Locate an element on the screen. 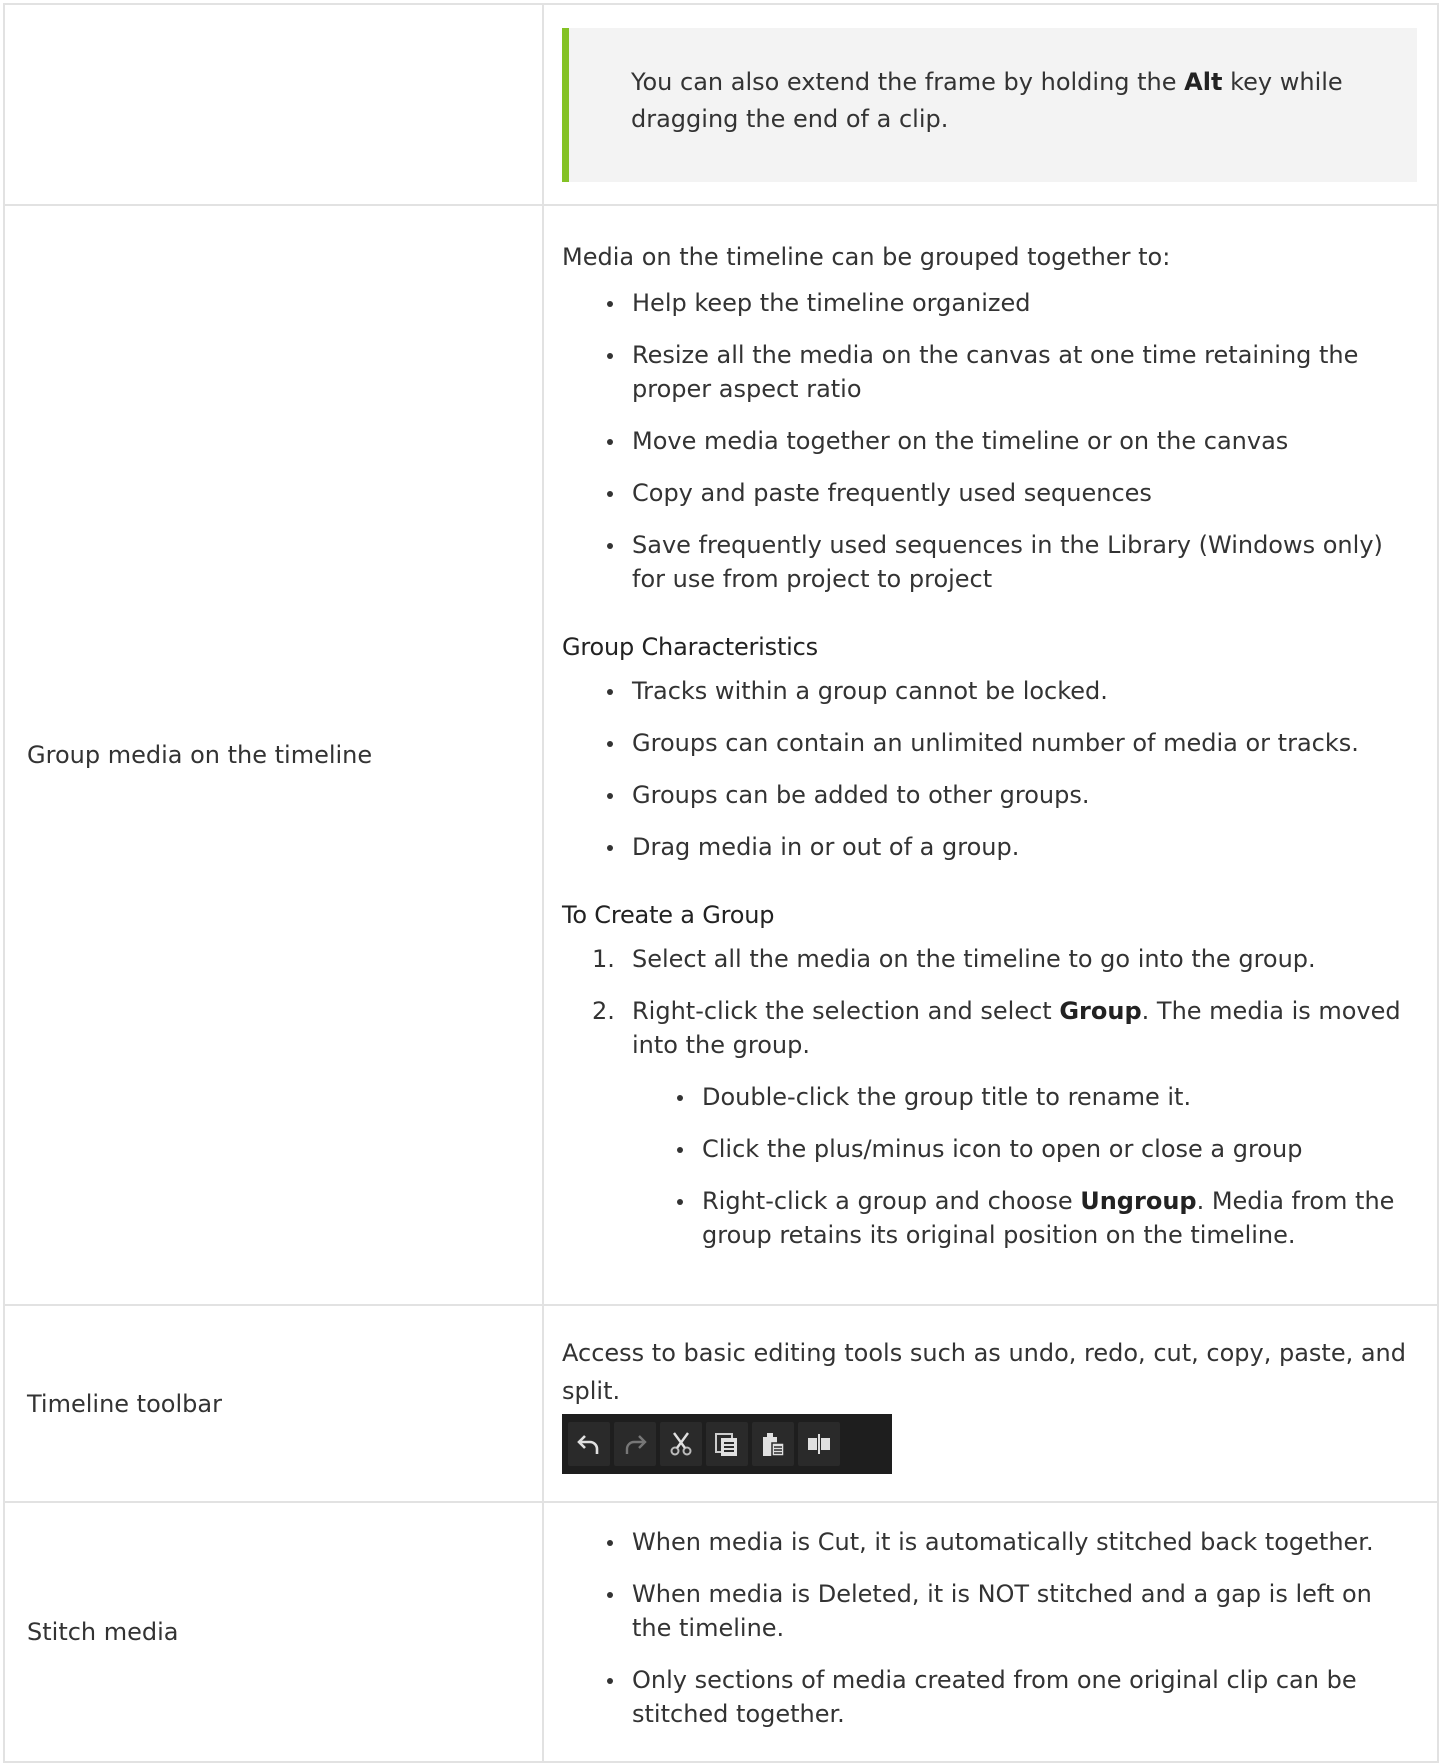 Image resolution: width=1442 pixels, height=1763 pixels. copy-button is located at coordinates (727, 1443).